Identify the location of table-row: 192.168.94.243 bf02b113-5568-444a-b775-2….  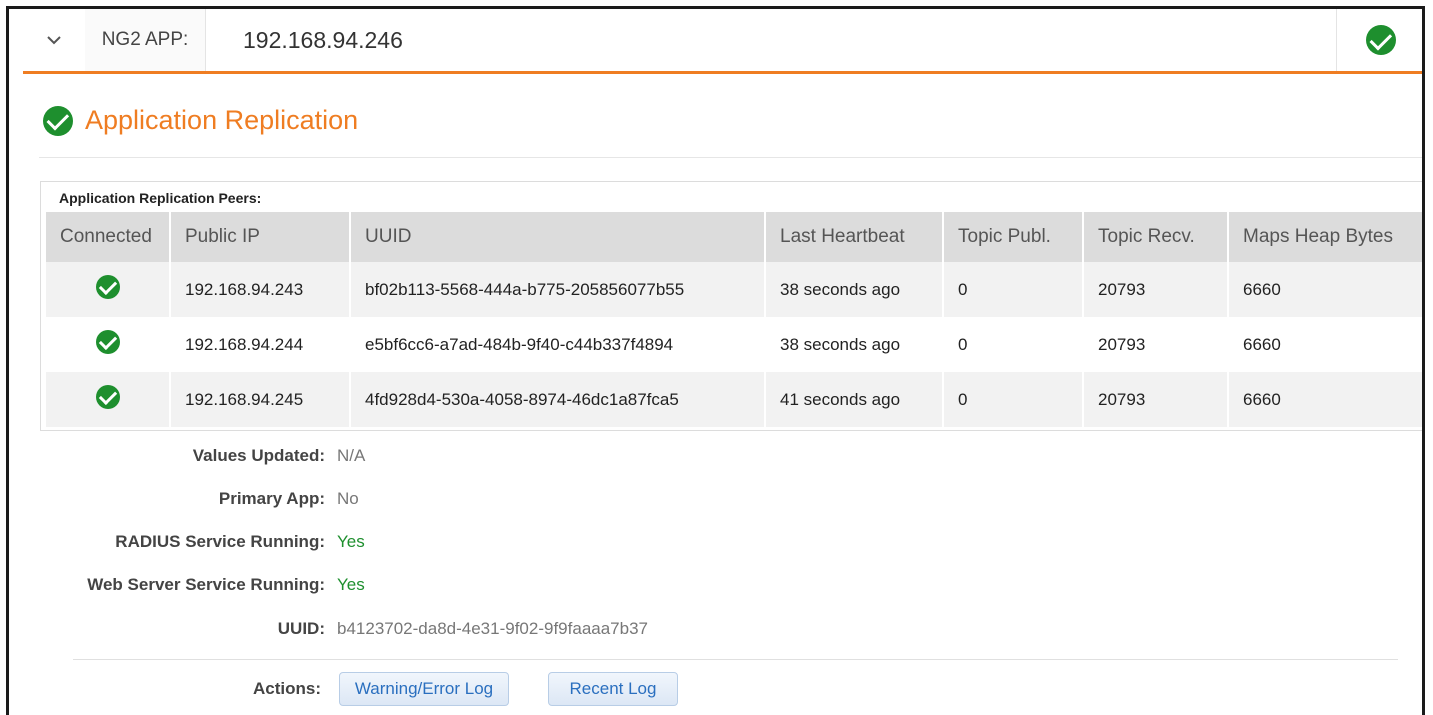
(734, 289).